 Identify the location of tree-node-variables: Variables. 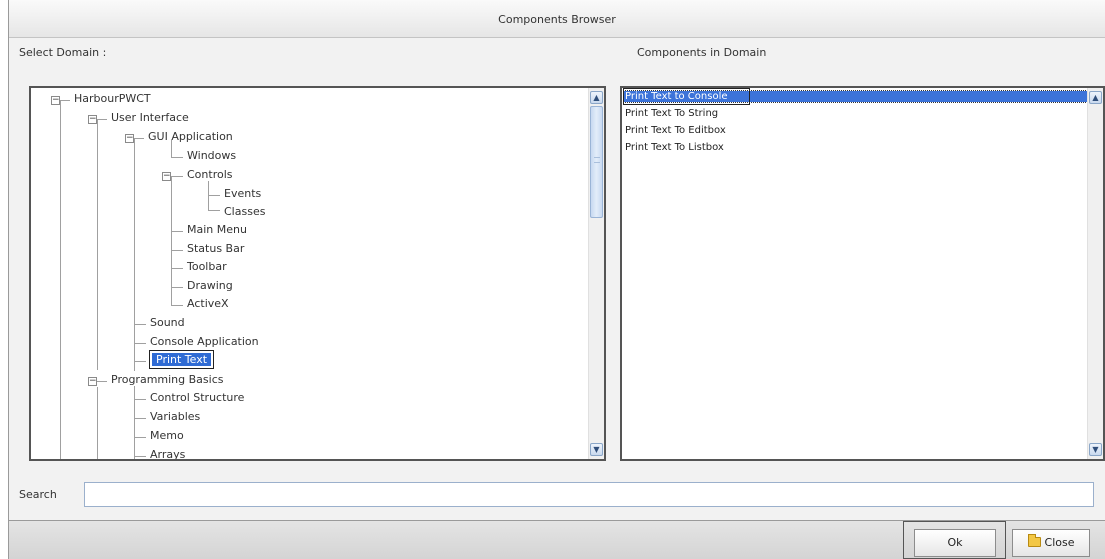
(175, 416).